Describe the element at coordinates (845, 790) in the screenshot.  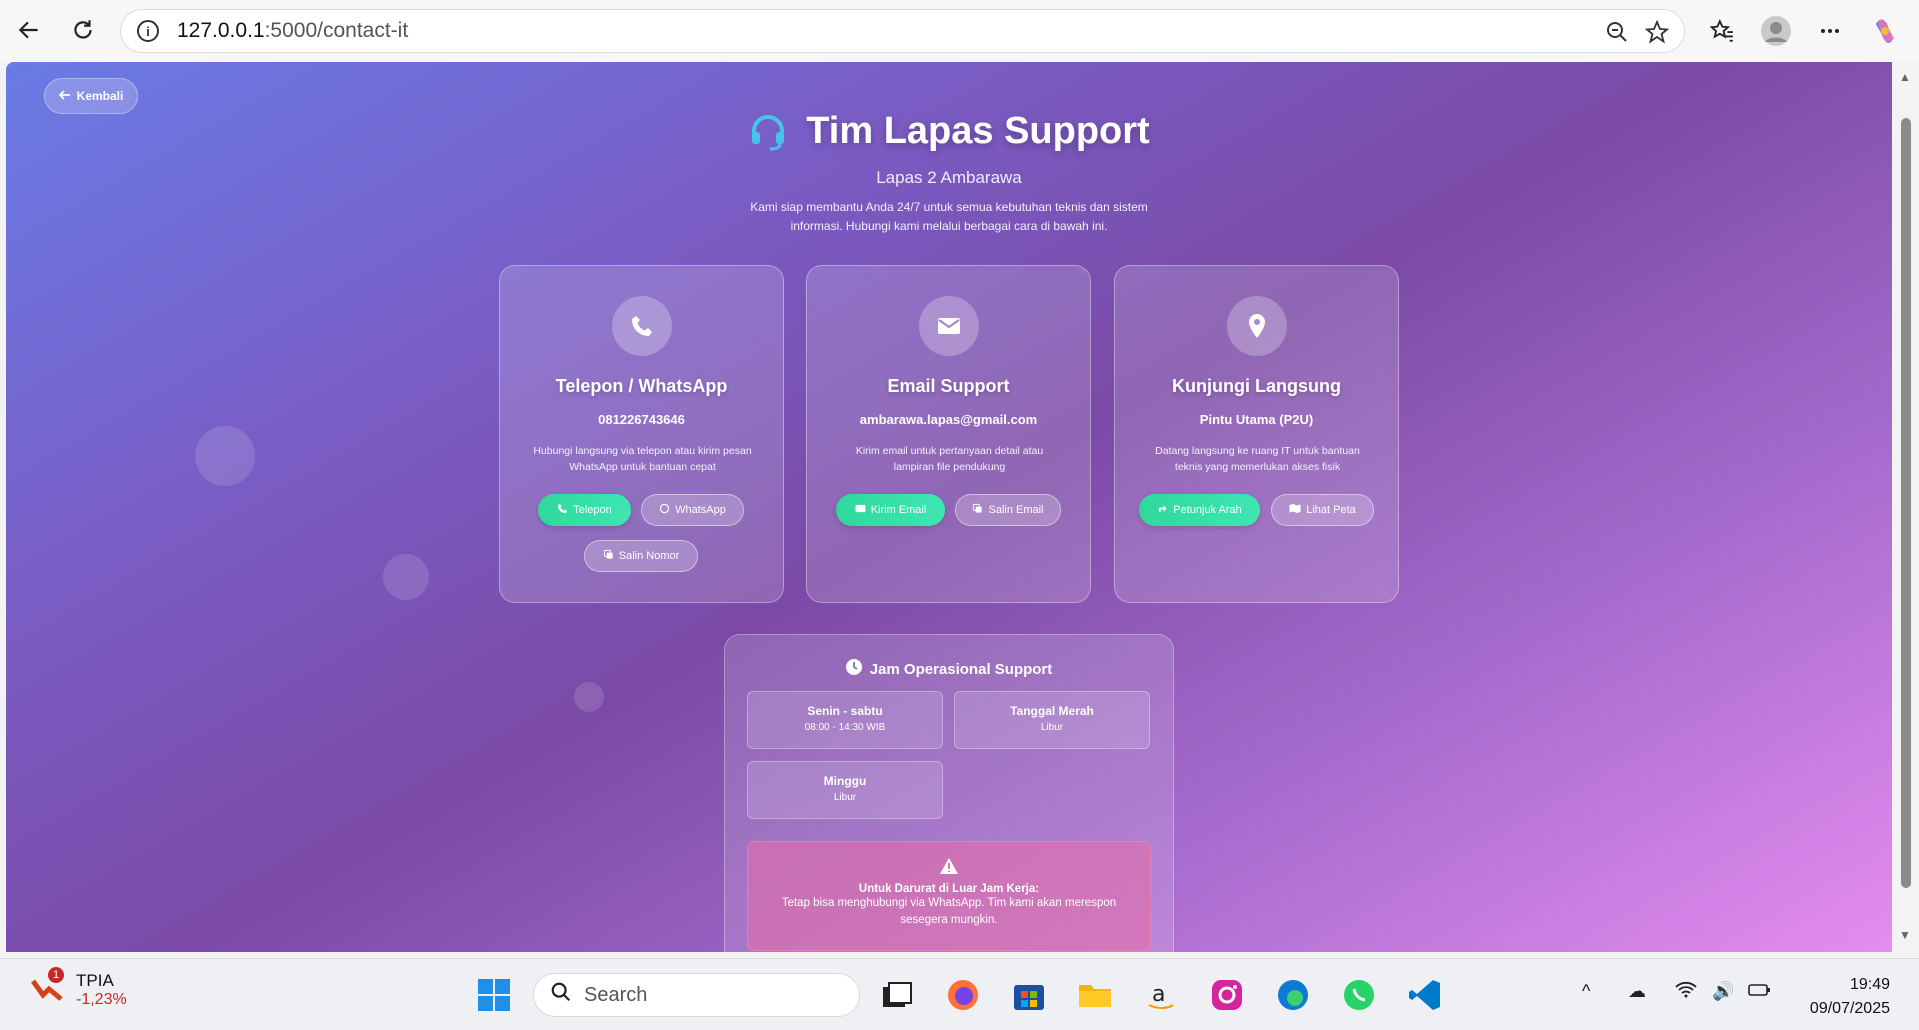
I see `hours-row: Minggu Libur` at that location.